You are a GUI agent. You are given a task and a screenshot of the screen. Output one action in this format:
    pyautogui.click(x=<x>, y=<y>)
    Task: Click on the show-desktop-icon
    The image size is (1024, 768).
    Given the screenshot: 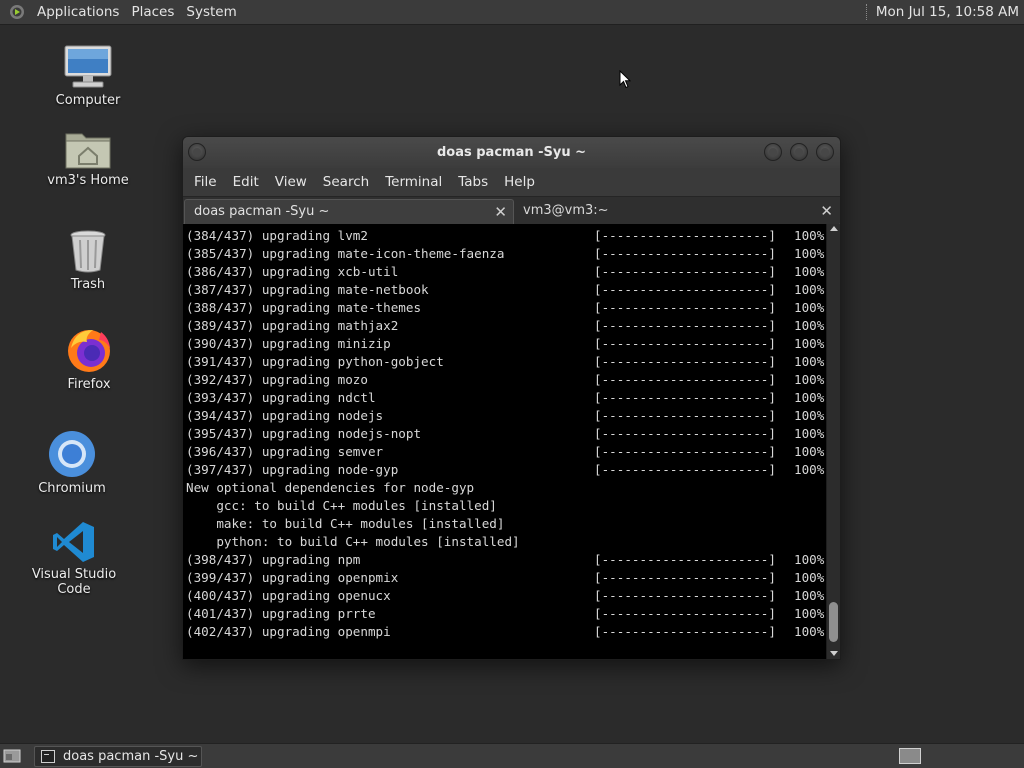 What is the action you would take?
    pyautogui.click(x=12, y=756)
    